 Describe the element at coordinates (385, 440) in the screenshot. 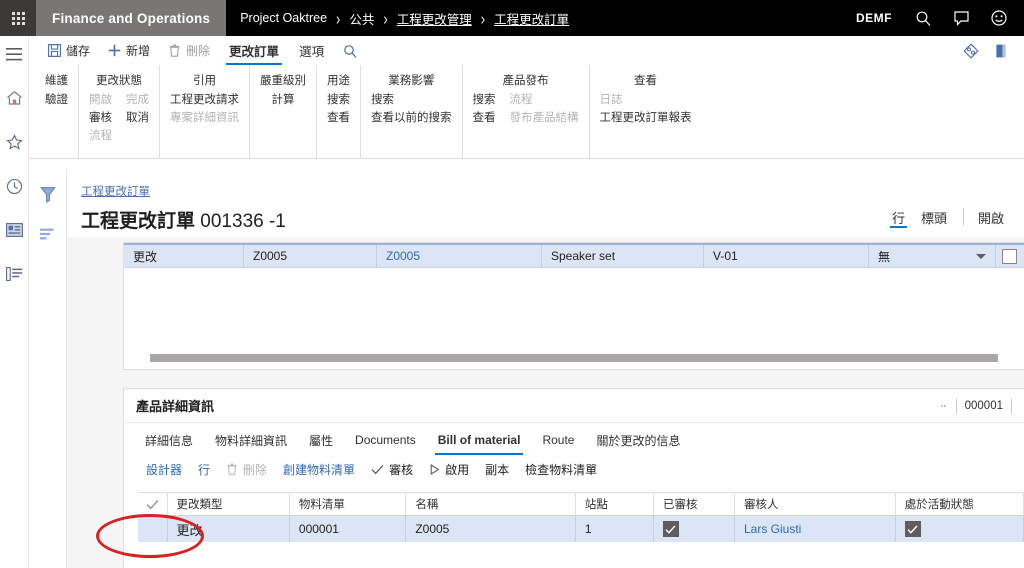

I see `tab-documents: Documents` at that location.